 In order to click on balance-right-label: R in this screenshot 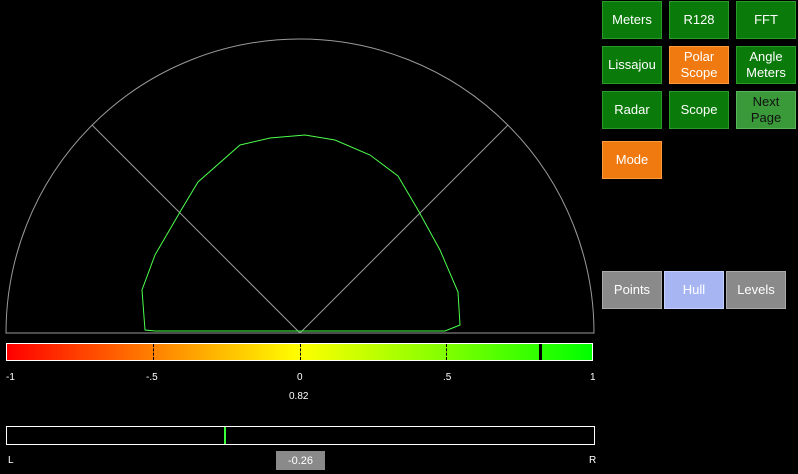, I will do `click(593, 460)`.